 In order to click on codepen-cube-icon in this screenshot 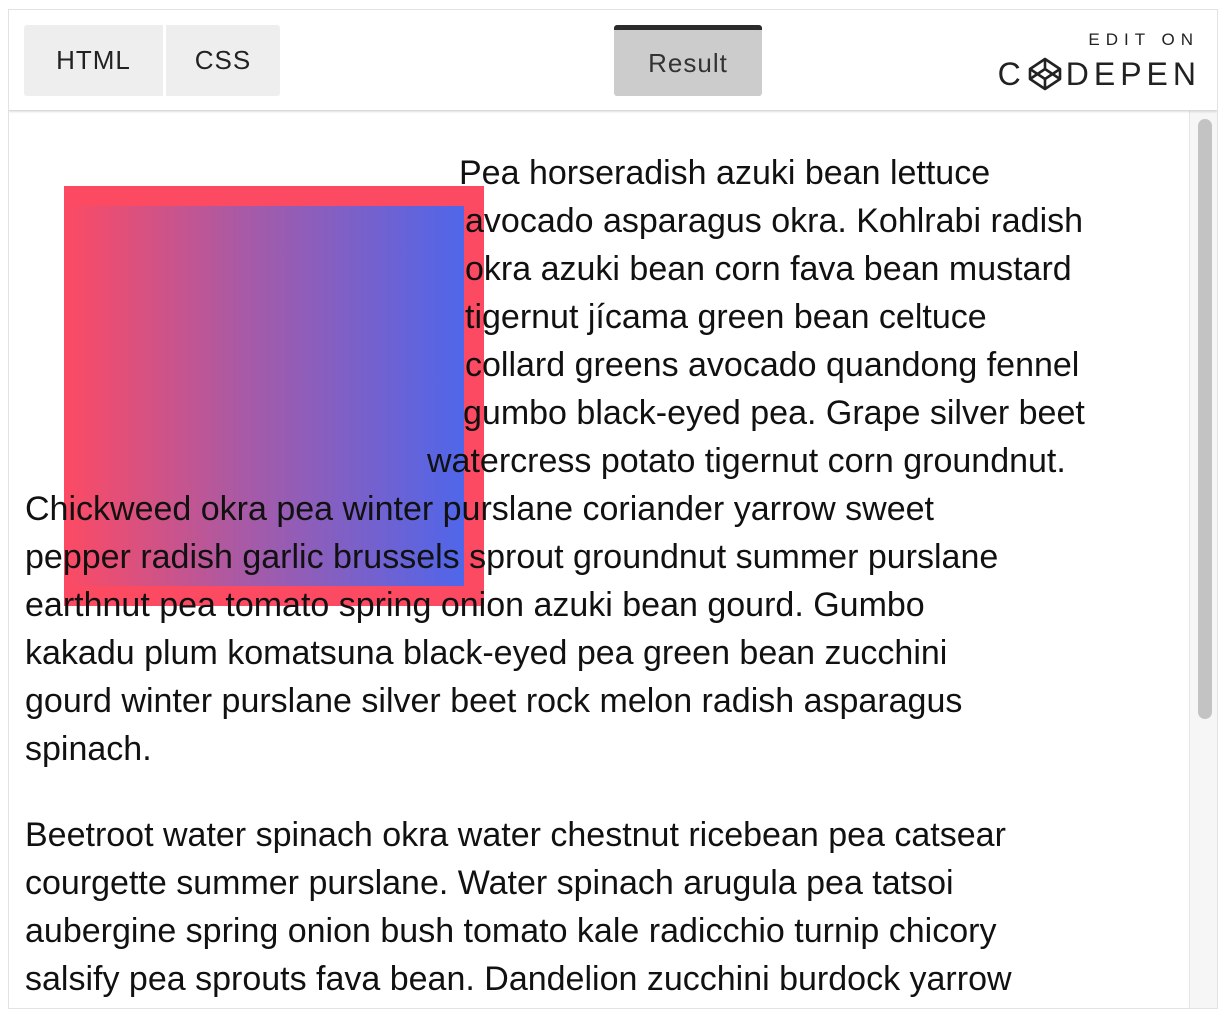, I will do `click(1045, 74)`.